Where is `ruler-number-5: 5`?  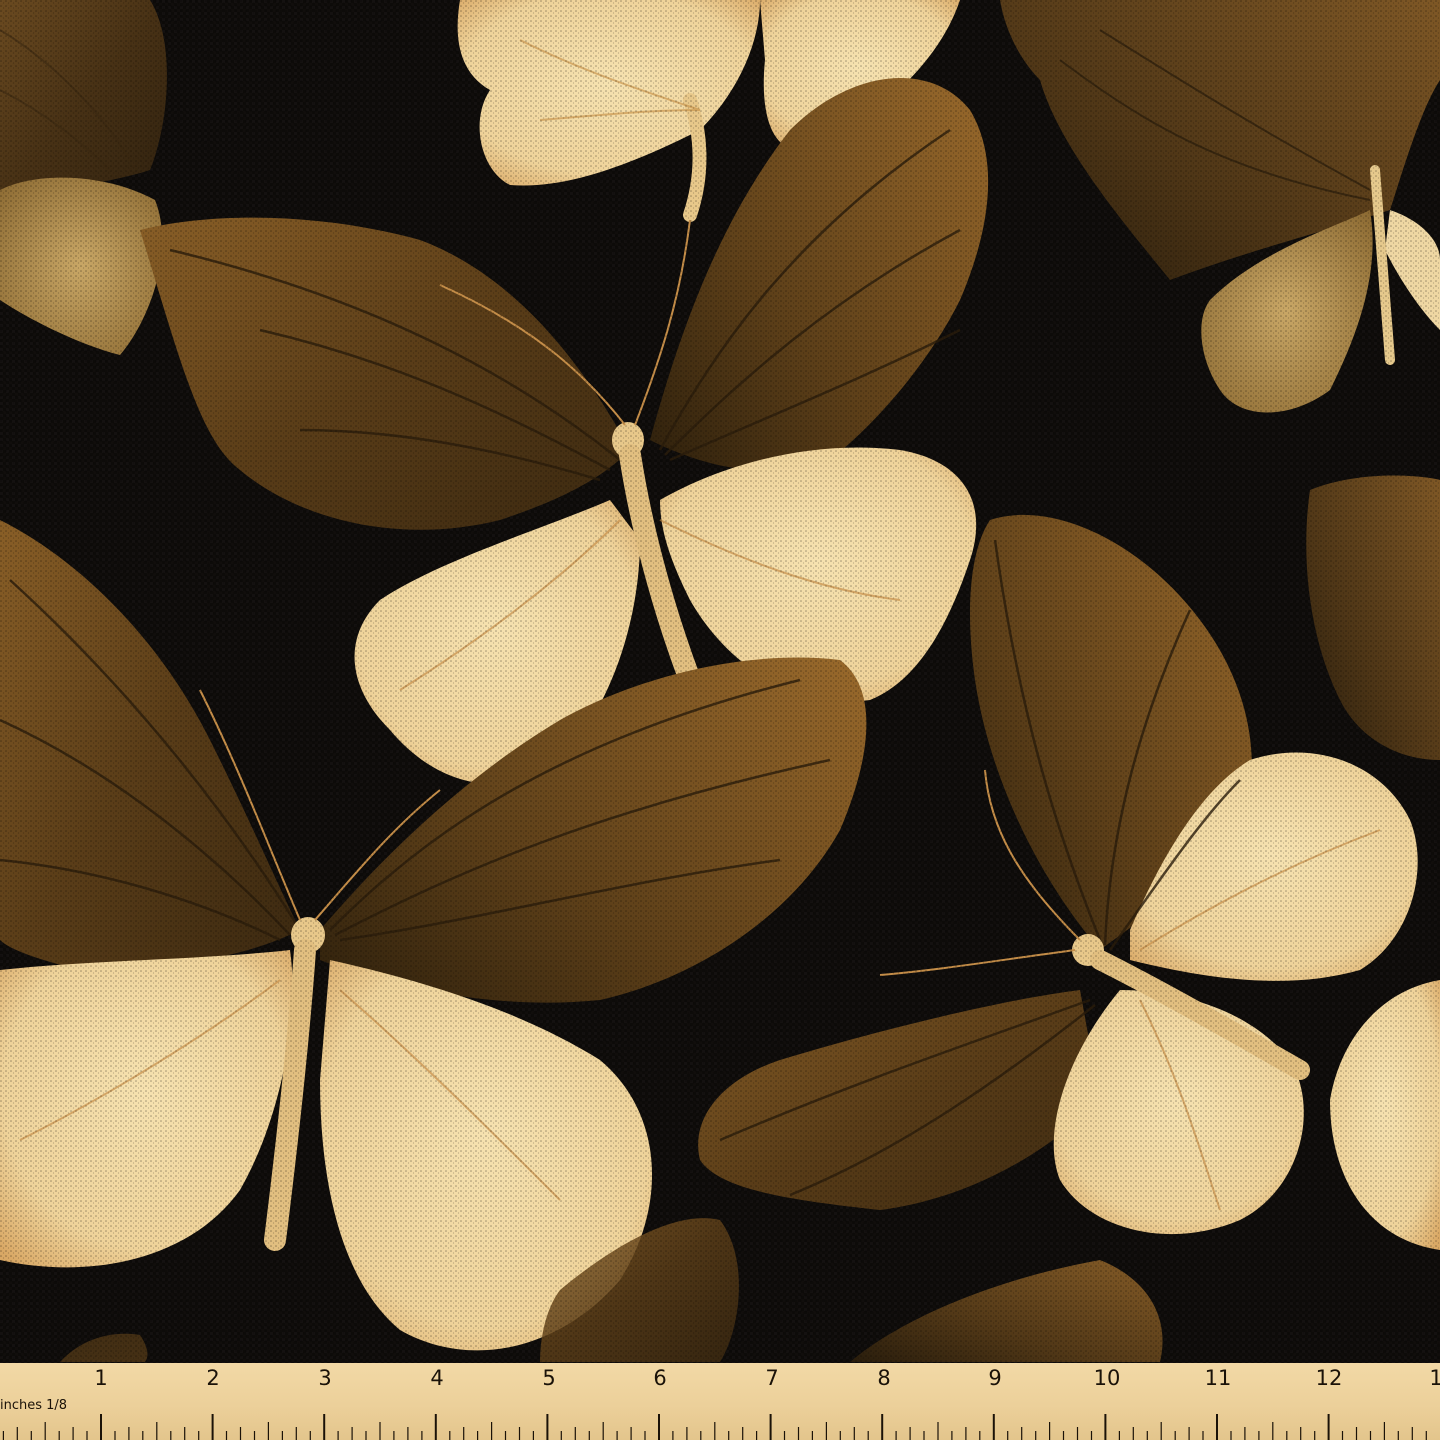 ruler-number-5: 5 is located at coordinates (549, 1378).